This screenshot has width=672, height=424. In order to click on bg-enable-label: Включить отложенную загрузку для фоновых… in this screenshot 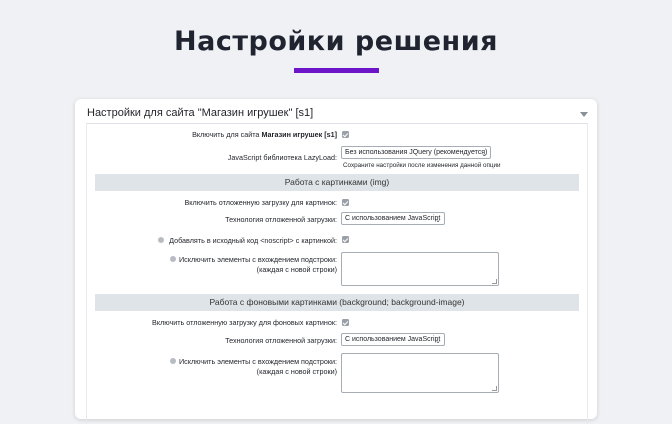, I will do `click(244, 322)`.